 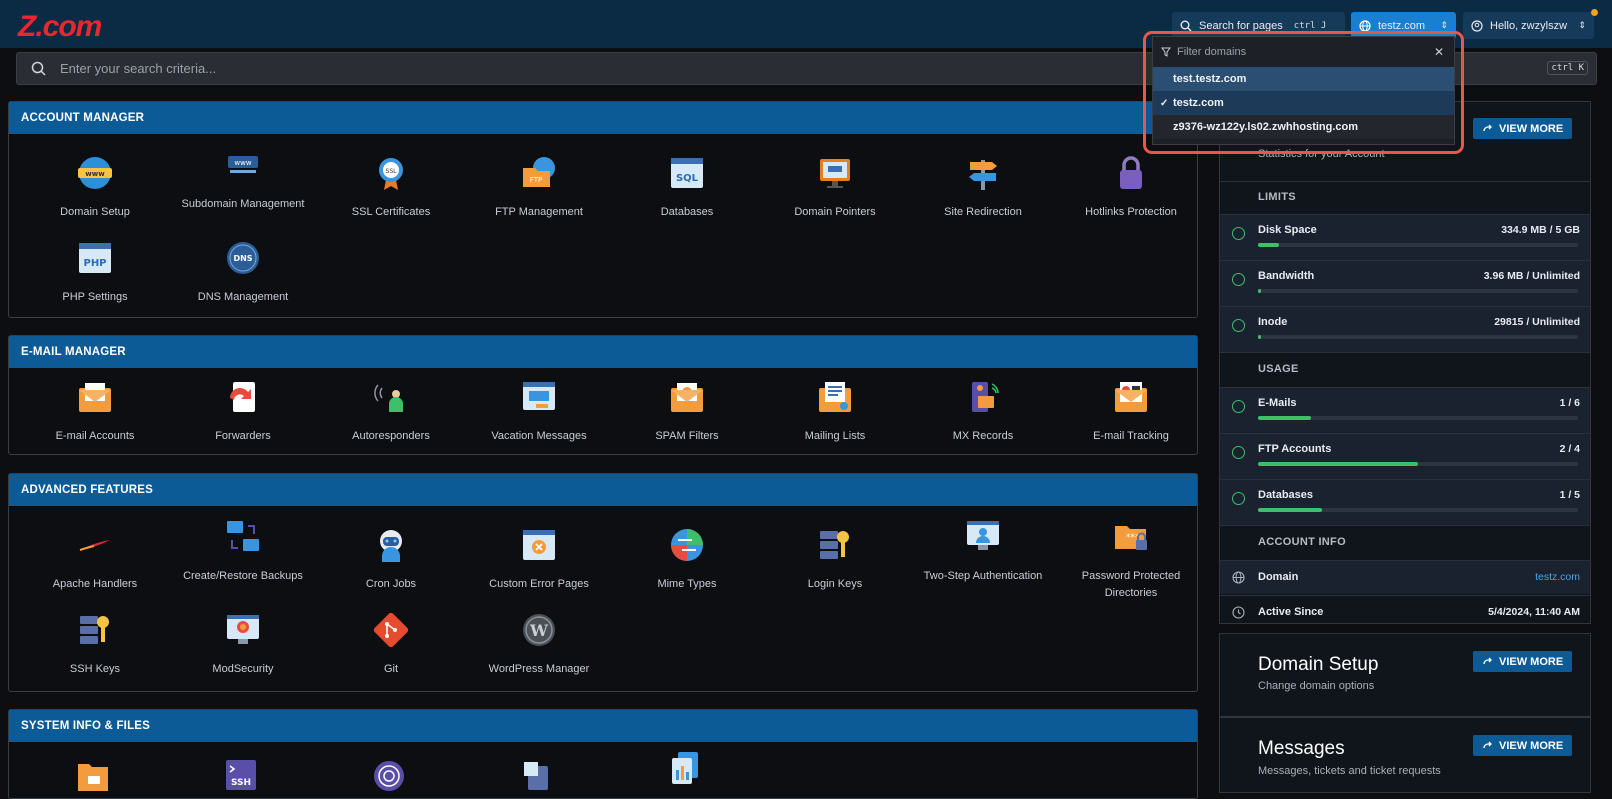 What do you see at coordinates (1131, 436) in the screenshot?
I see `tile-label: E-mail Tracking` at bounding box center [1131, 436].